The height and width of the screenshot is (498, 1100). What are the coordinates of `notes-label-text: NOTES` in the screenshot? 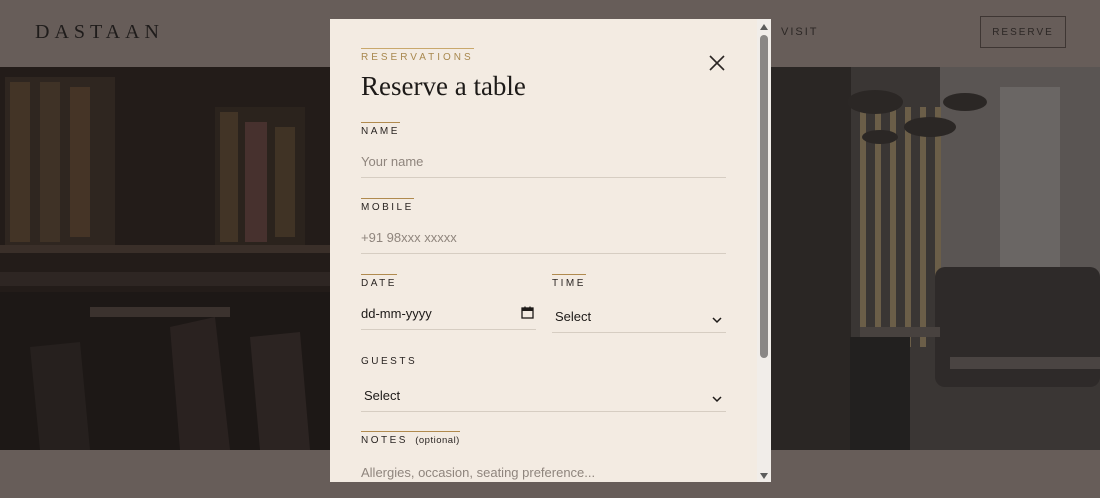 It's located at (384, 440).